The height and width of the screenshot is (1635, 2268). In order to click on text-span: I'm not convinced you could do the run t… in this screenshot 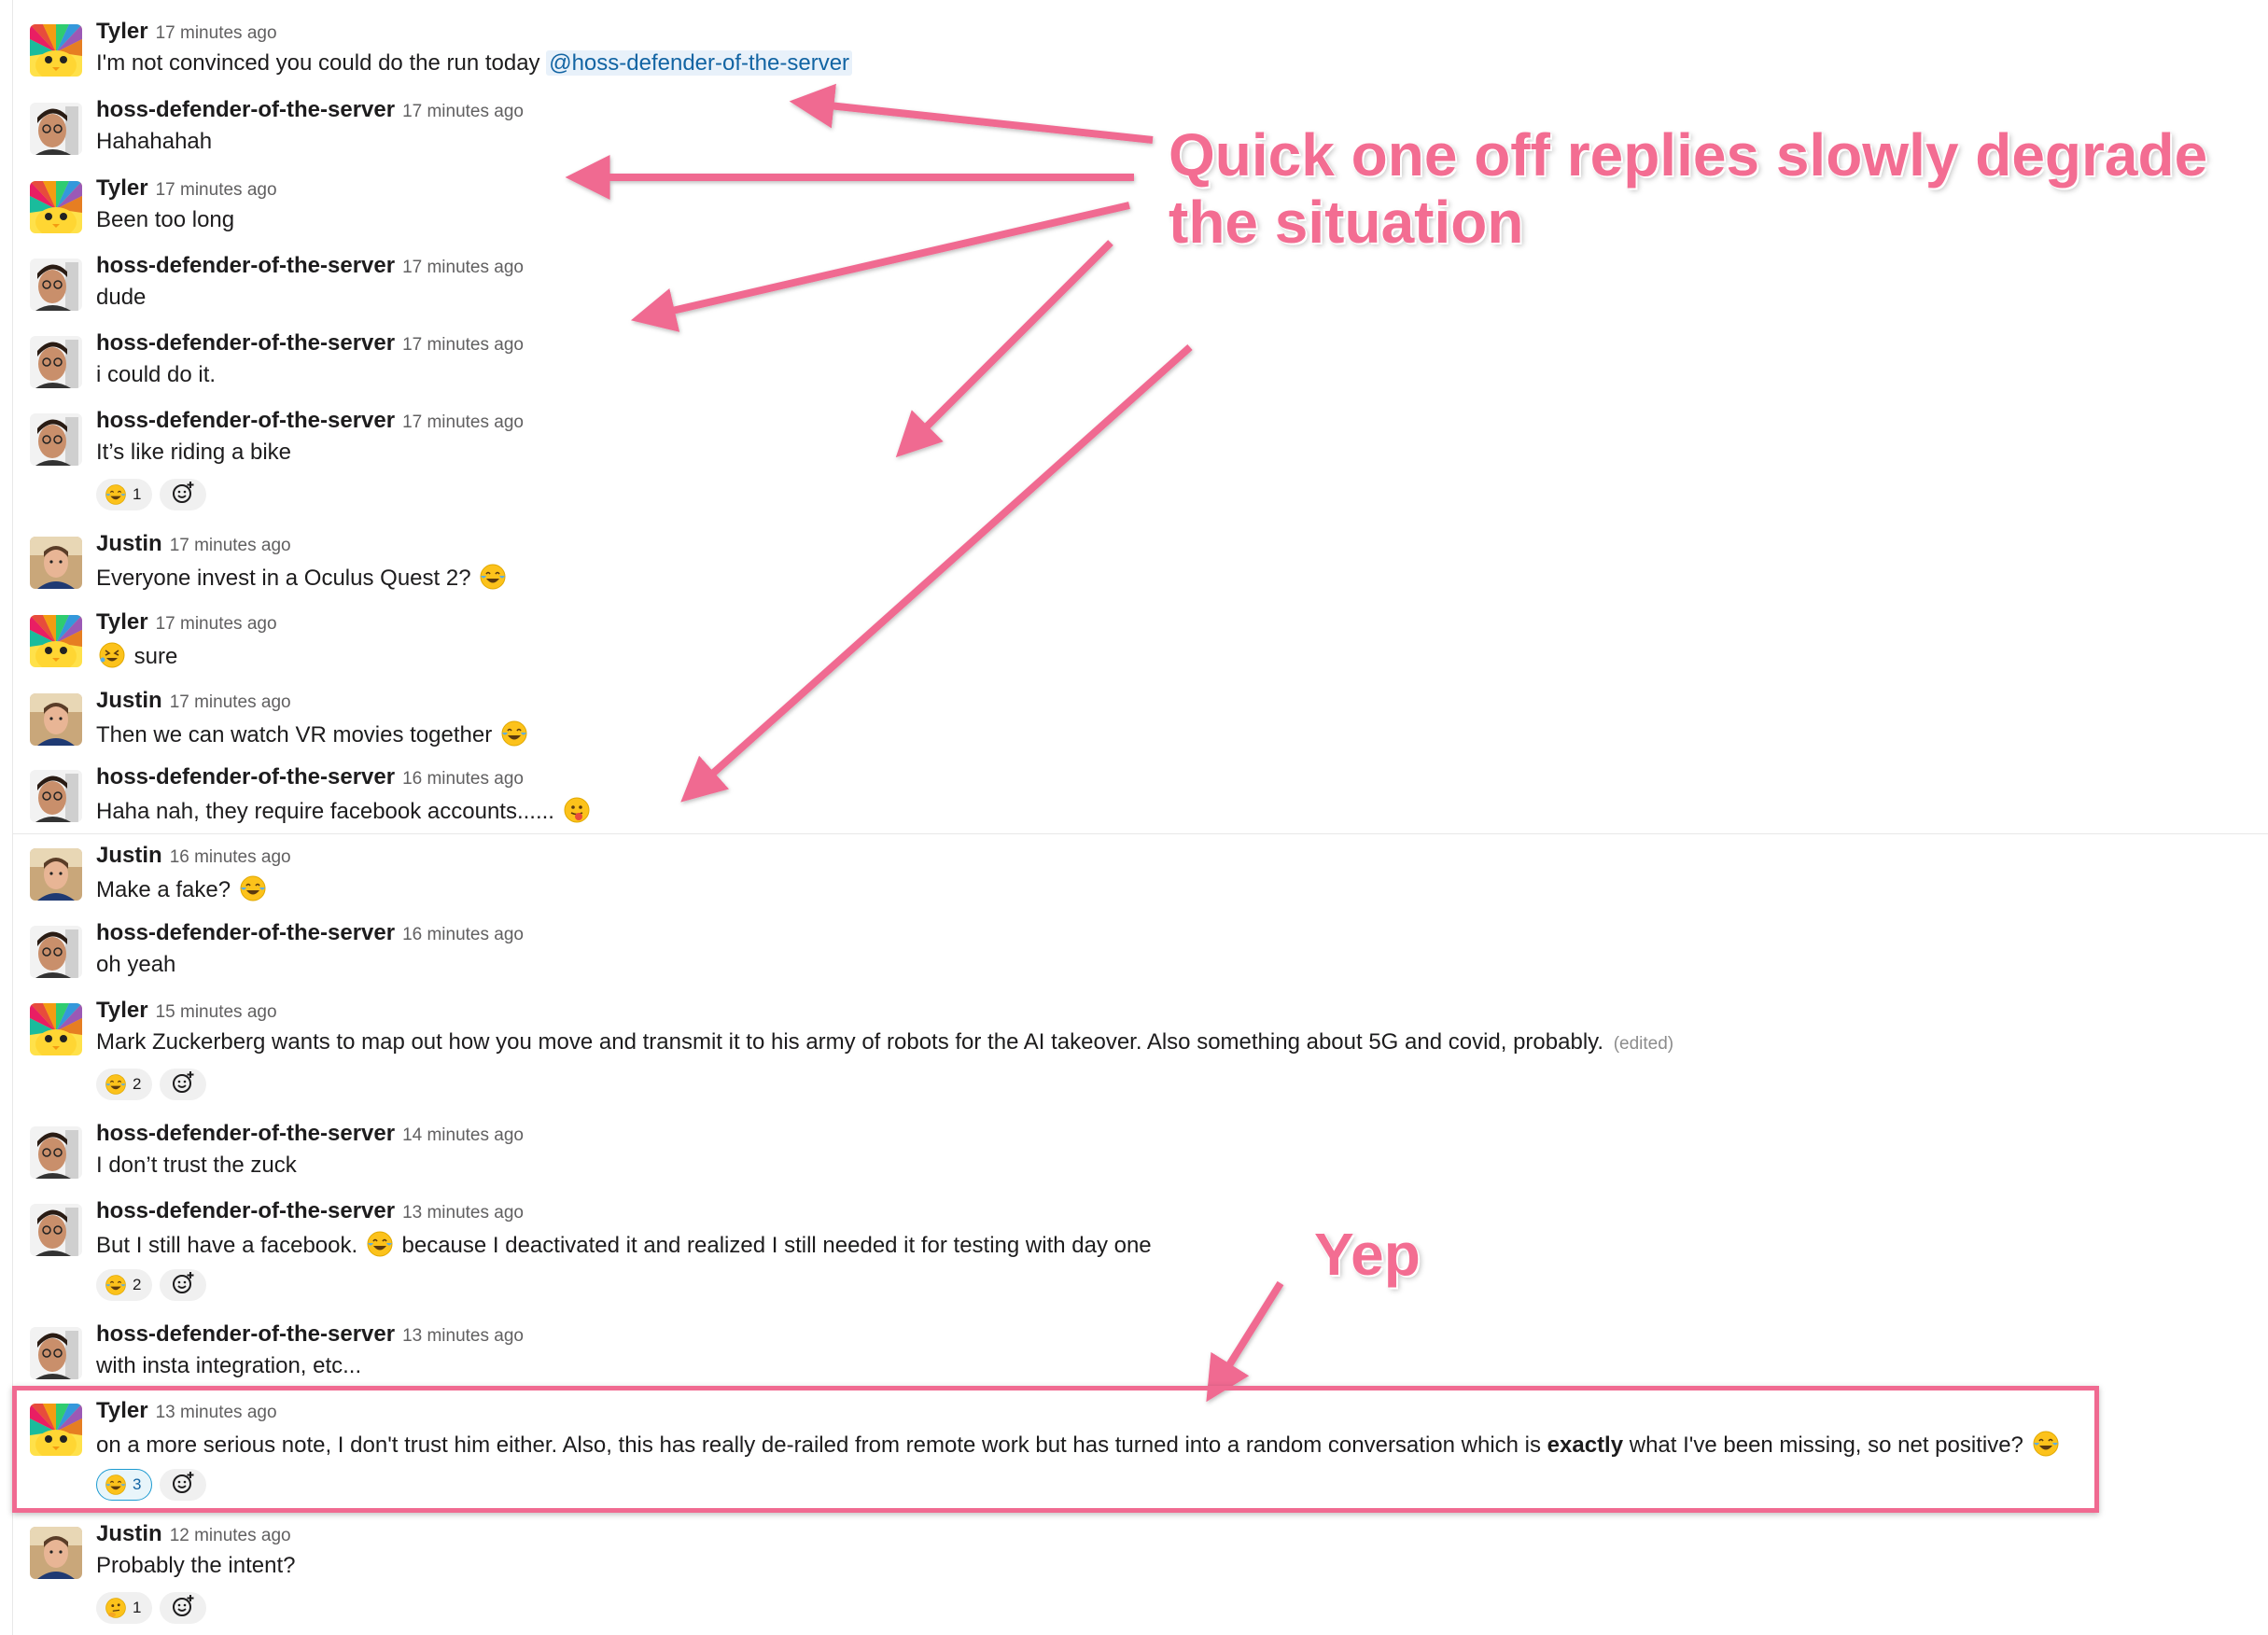, I will do `click(321, 63)`.